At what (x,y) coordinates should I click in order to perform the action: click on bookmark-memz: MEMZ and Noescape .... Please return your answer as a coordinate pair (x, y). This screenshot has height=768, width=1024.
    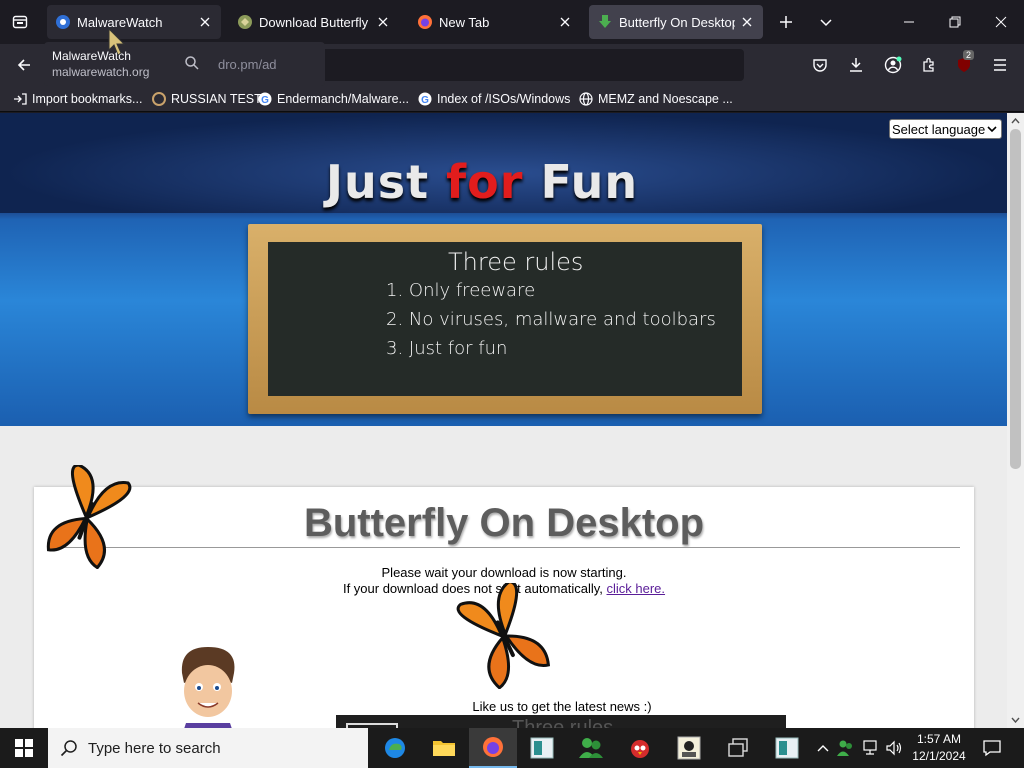
    Looking at the image, I should click on (655, 99).